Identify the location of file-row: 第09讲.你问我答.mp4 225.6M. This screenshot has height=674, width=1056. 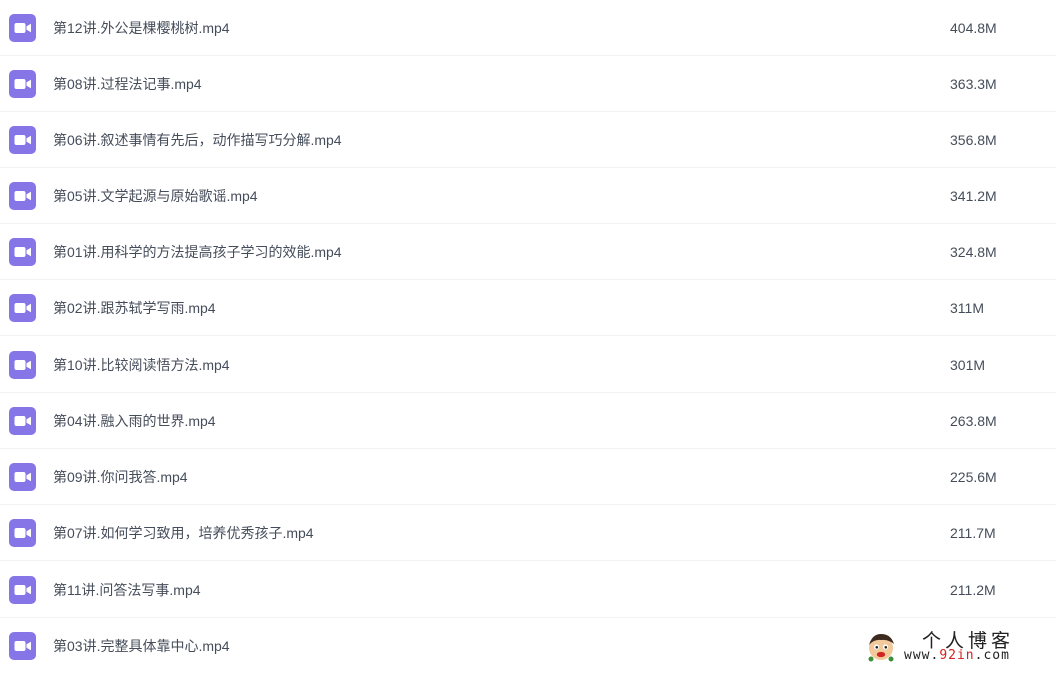
(528, 477).